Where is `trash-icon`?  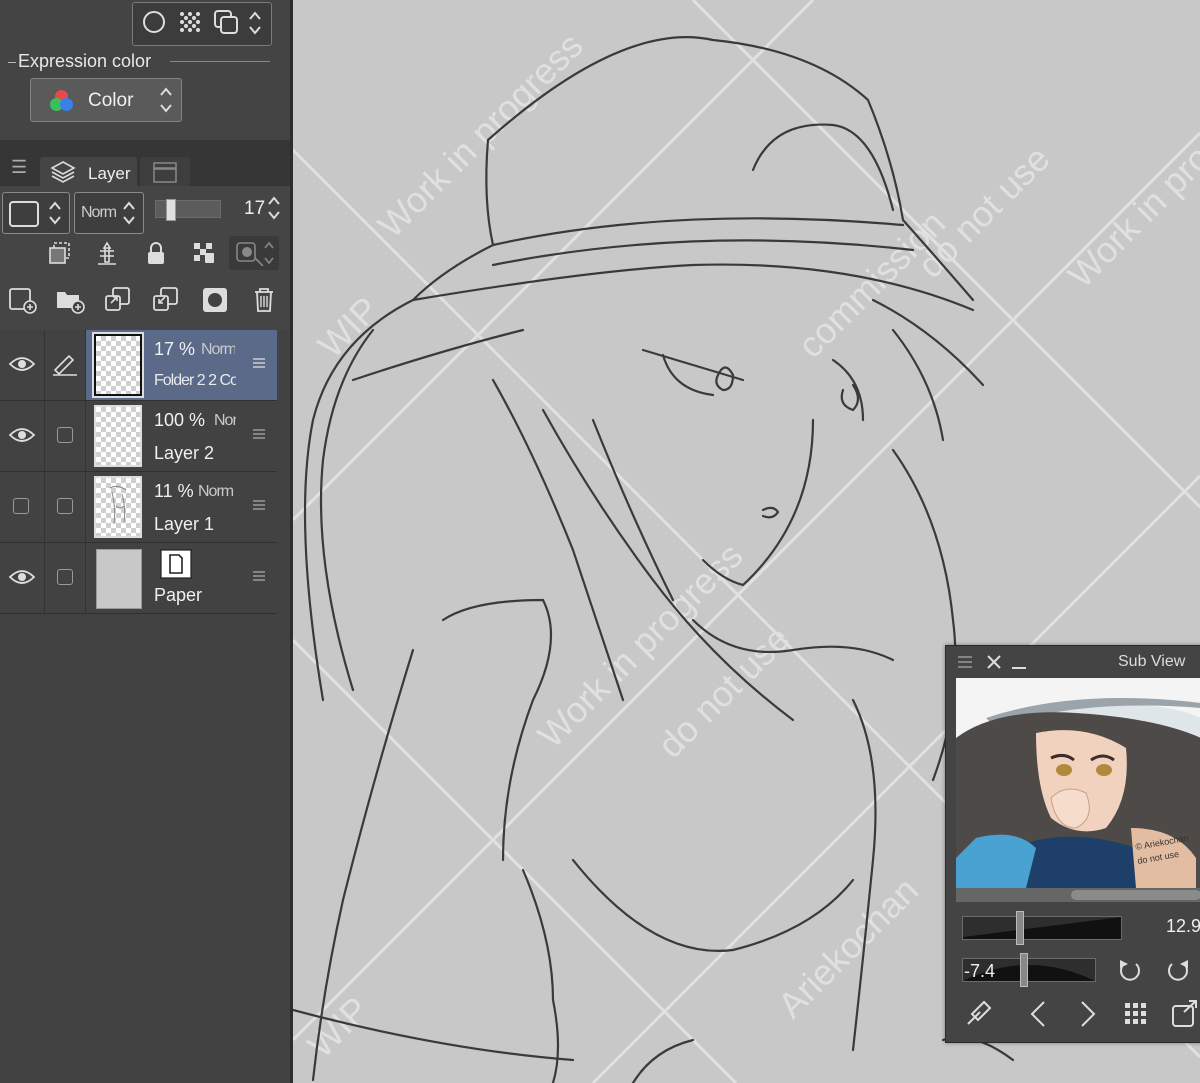 trash-icon is located at coordinates (264, 300).